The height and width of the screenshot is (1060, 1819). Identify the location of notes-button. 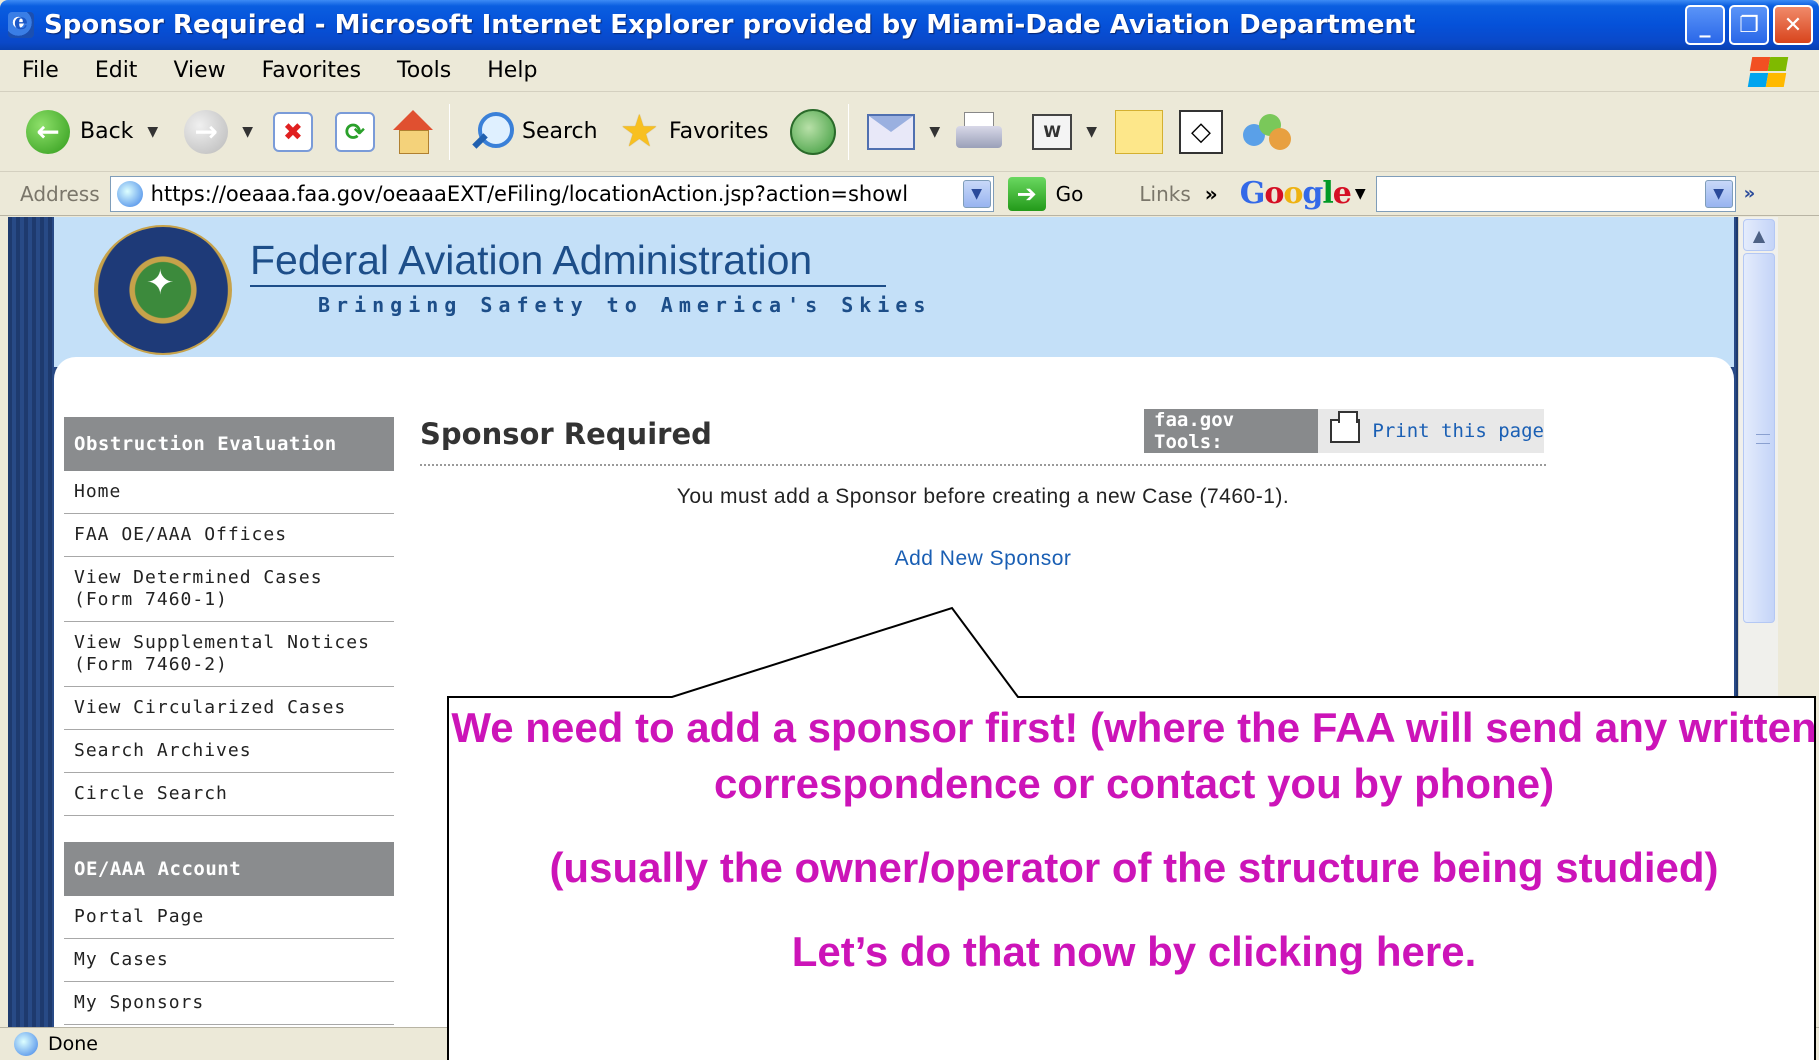
(1138, 131).